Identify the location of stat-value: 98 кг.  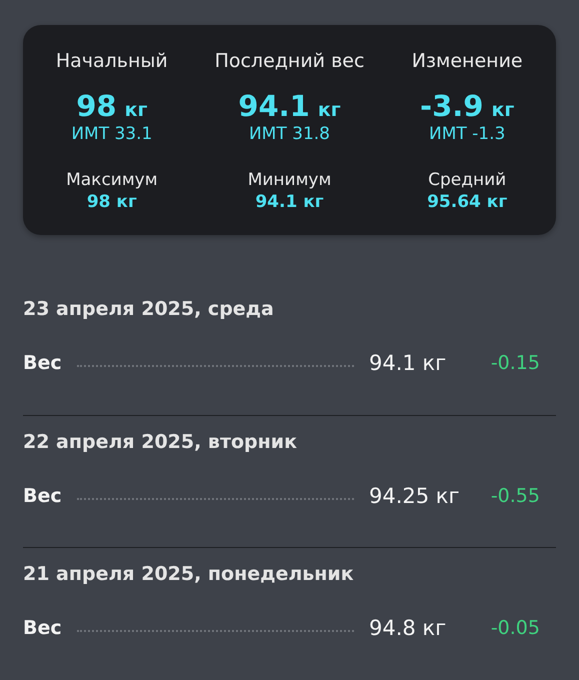
(111, 202).